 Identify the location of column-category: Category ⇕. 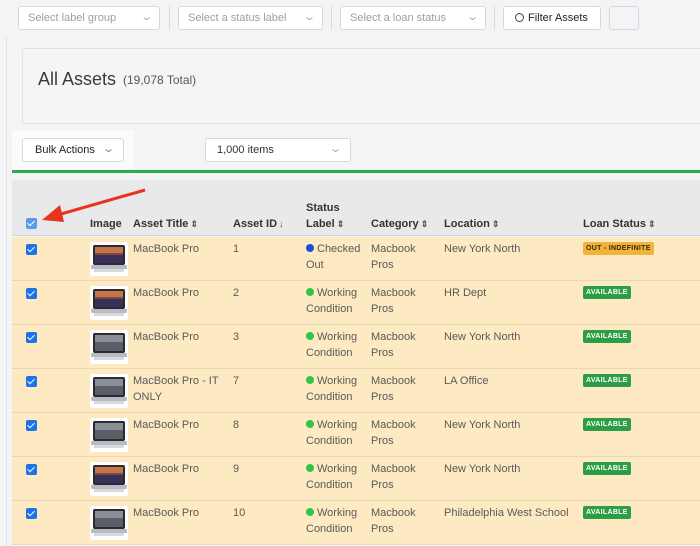
(399, 224).